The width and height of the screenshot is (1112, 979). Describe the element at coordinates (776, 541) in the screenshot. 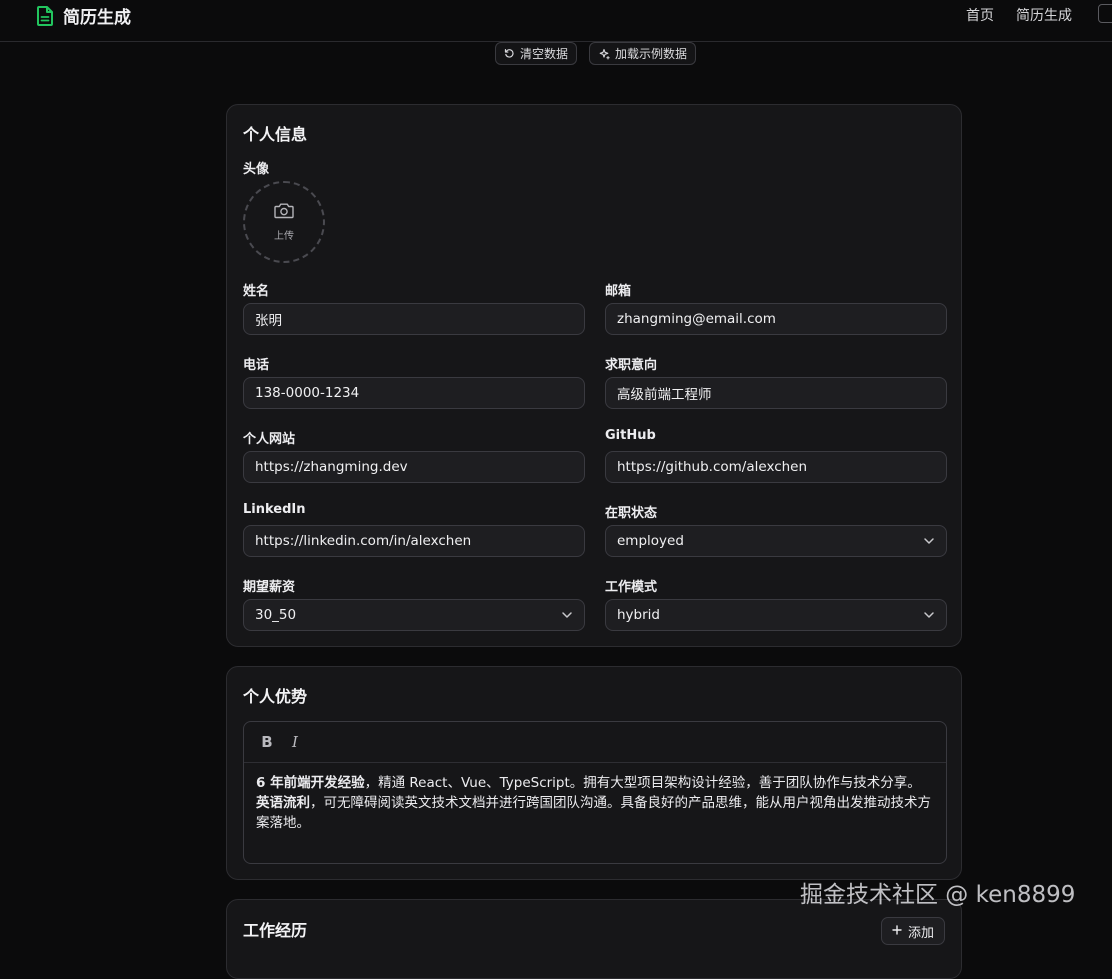

I see `status-select: employed` at that location.